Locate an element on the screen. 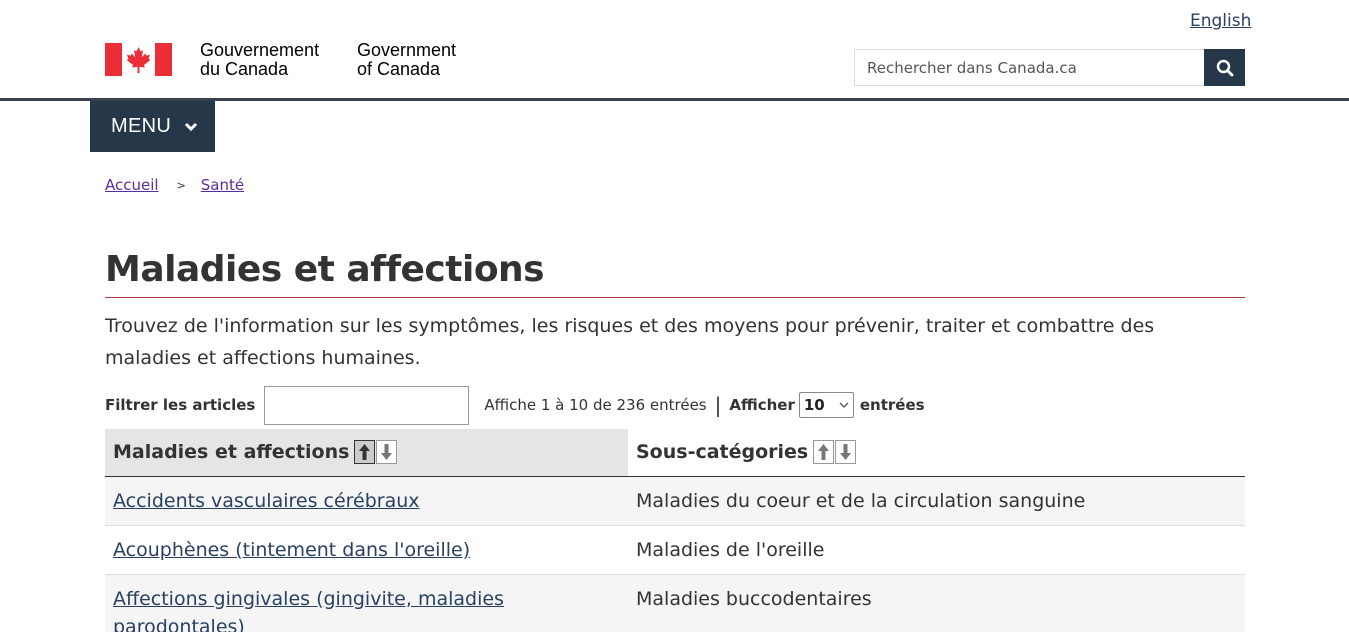 The image size is (1349, 632). signature-fr-line-1: Gouvernement is located at coordinates (260, 50).